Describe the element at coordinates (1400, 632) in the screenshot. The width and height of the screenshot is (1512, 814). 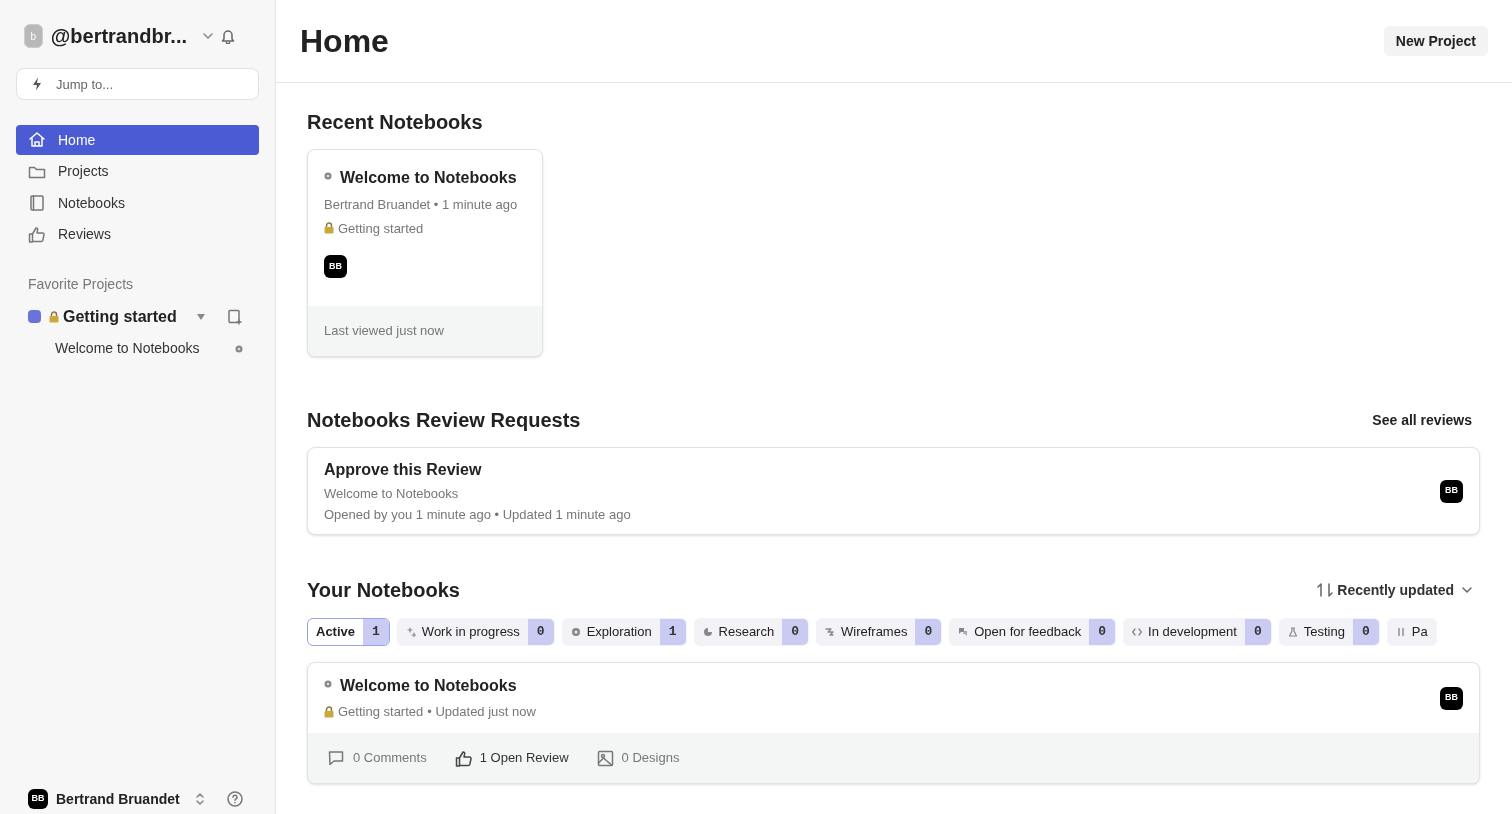
I see `pause-icon` at that location.